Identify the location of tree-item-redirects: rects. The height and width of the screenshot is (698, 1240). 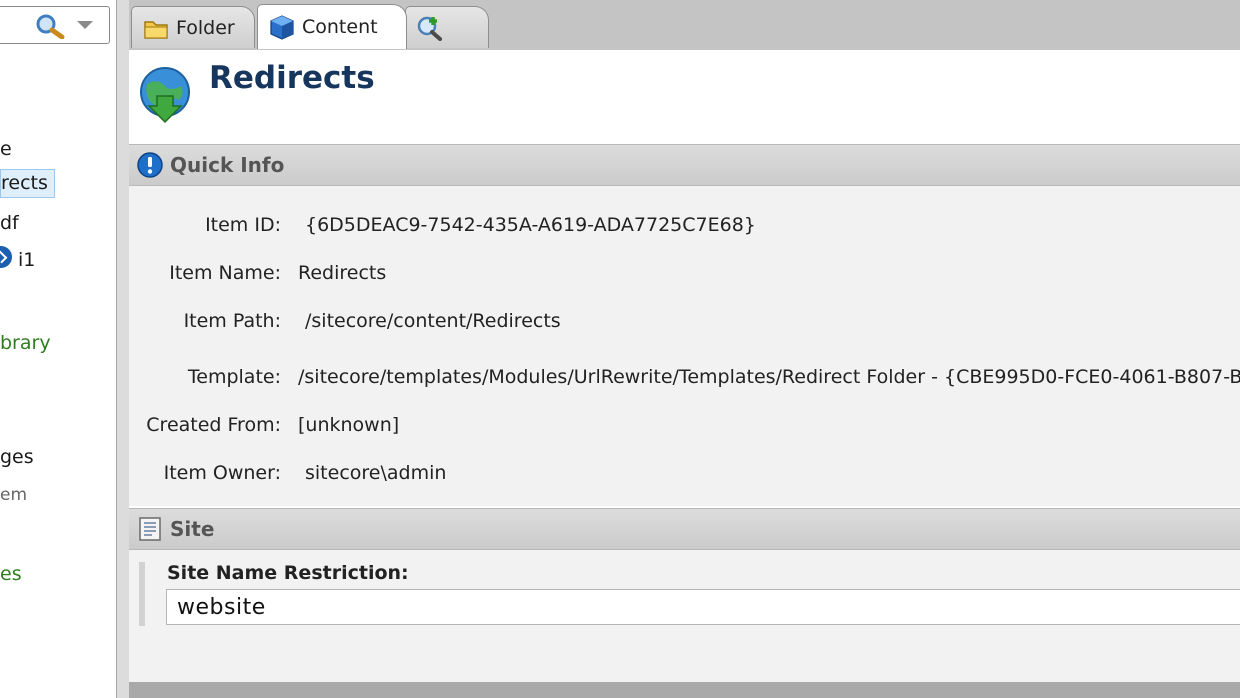
(27, 183).